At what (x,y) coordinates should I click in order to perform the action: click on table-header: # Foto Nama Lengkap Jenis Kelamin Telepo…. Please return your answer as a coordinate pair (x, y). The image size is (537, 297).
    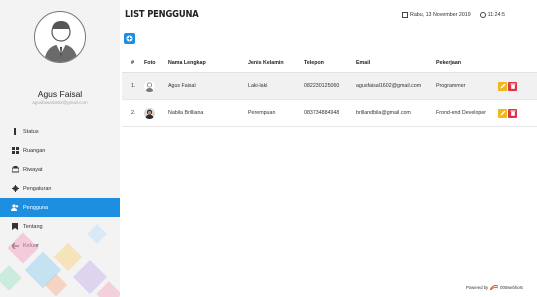
    Looking at the image, I should click on (329, 63).